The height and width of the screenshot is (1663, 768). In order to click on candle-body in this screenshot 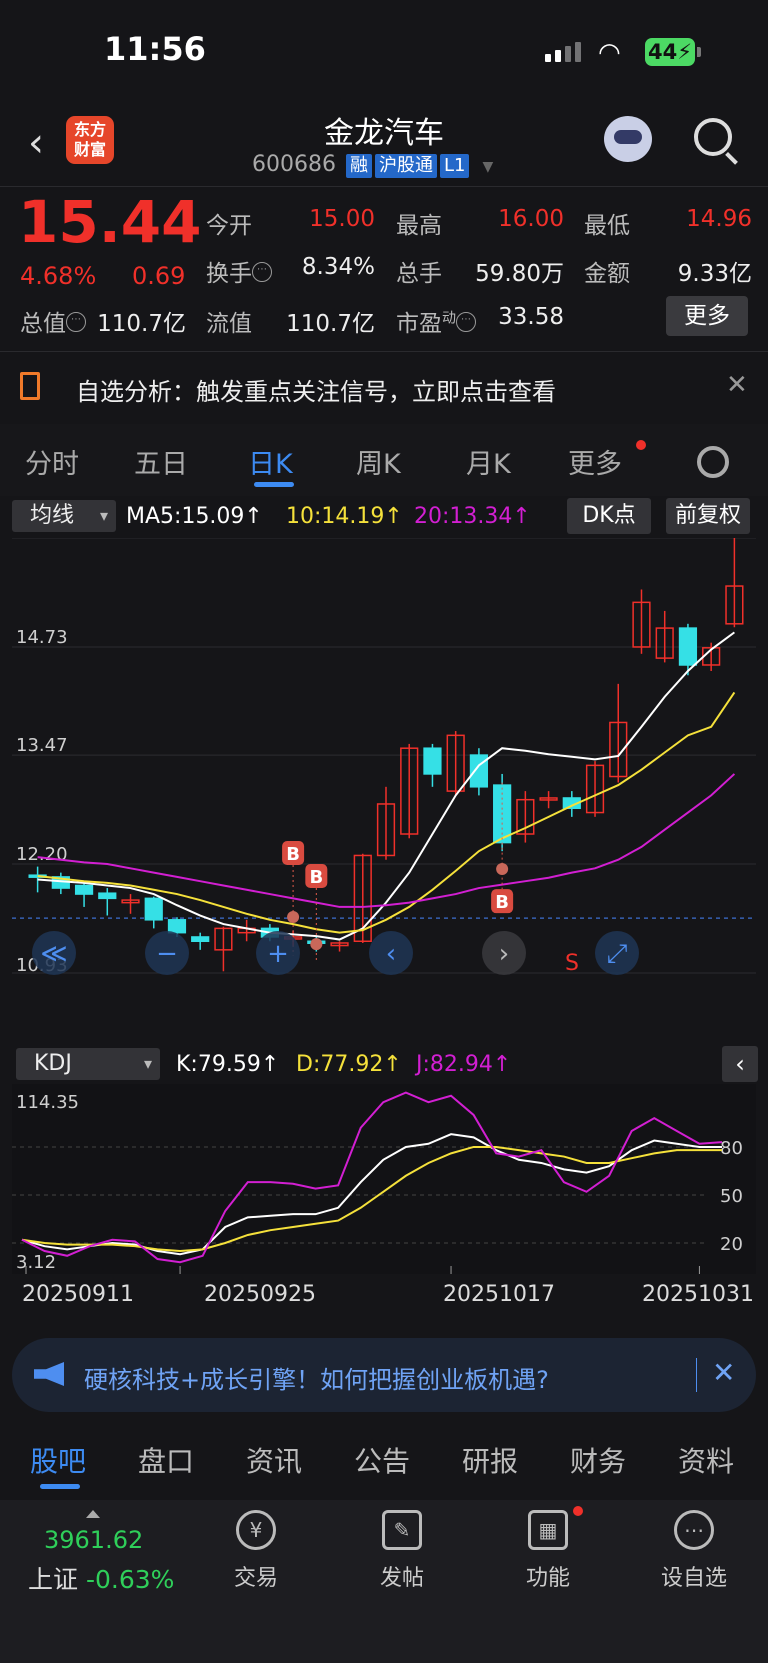, I will do `click(84, 889)`.